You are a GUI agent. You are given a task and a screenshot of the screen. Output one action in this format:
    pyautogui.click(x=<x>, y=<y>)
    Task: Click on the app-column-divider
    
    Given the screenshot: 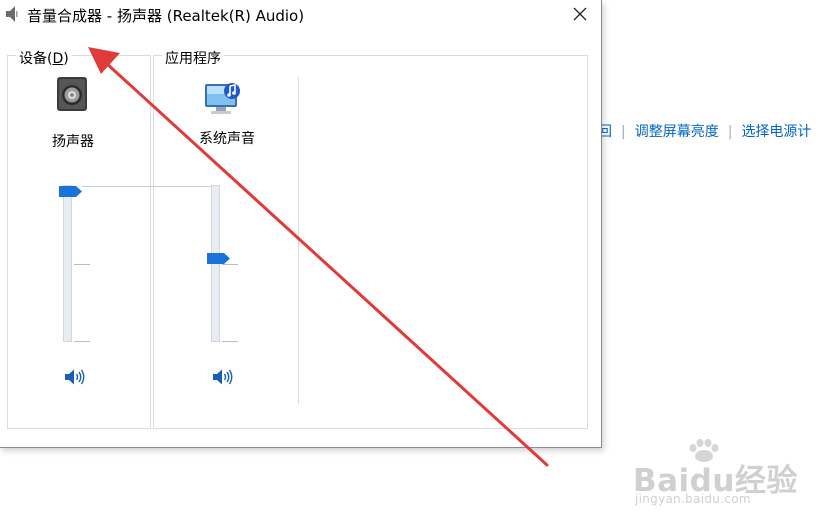 What is the action you would take?
    pyautogui.click(x=298, y=240)
    